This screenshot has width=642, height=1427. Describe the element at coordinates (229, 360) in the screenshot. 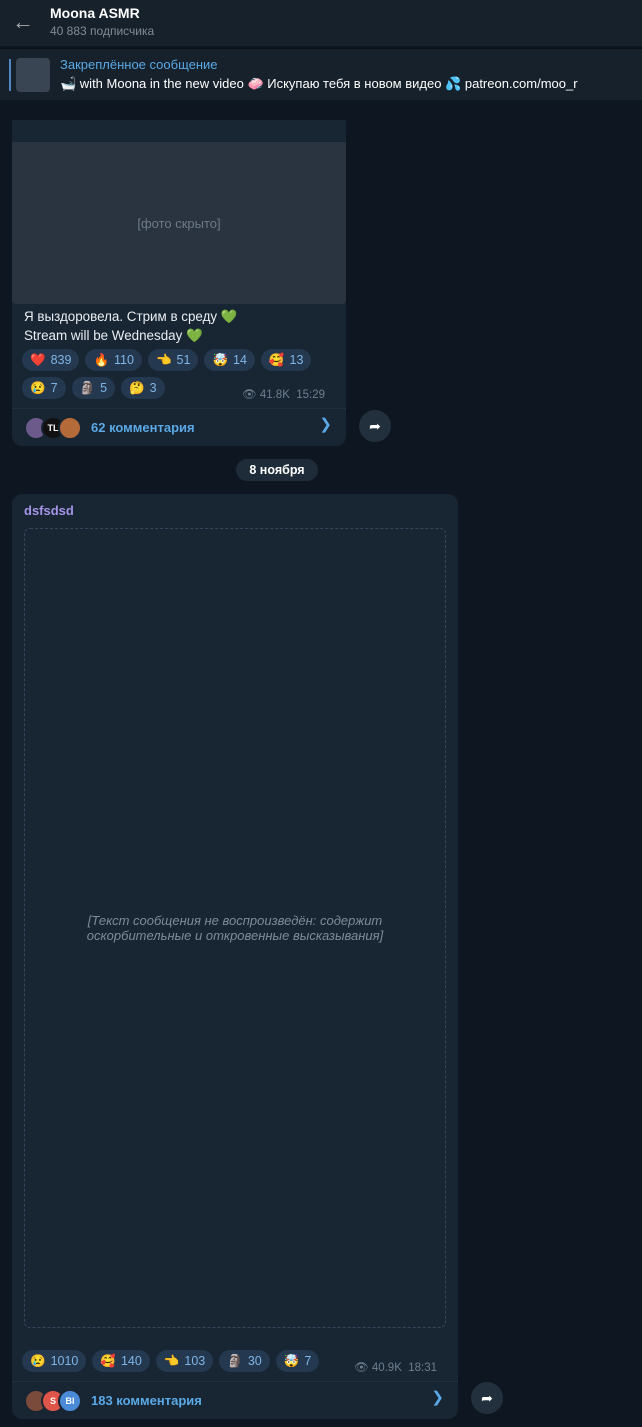

I see `reaction-pill: 🤯 14` at that location.